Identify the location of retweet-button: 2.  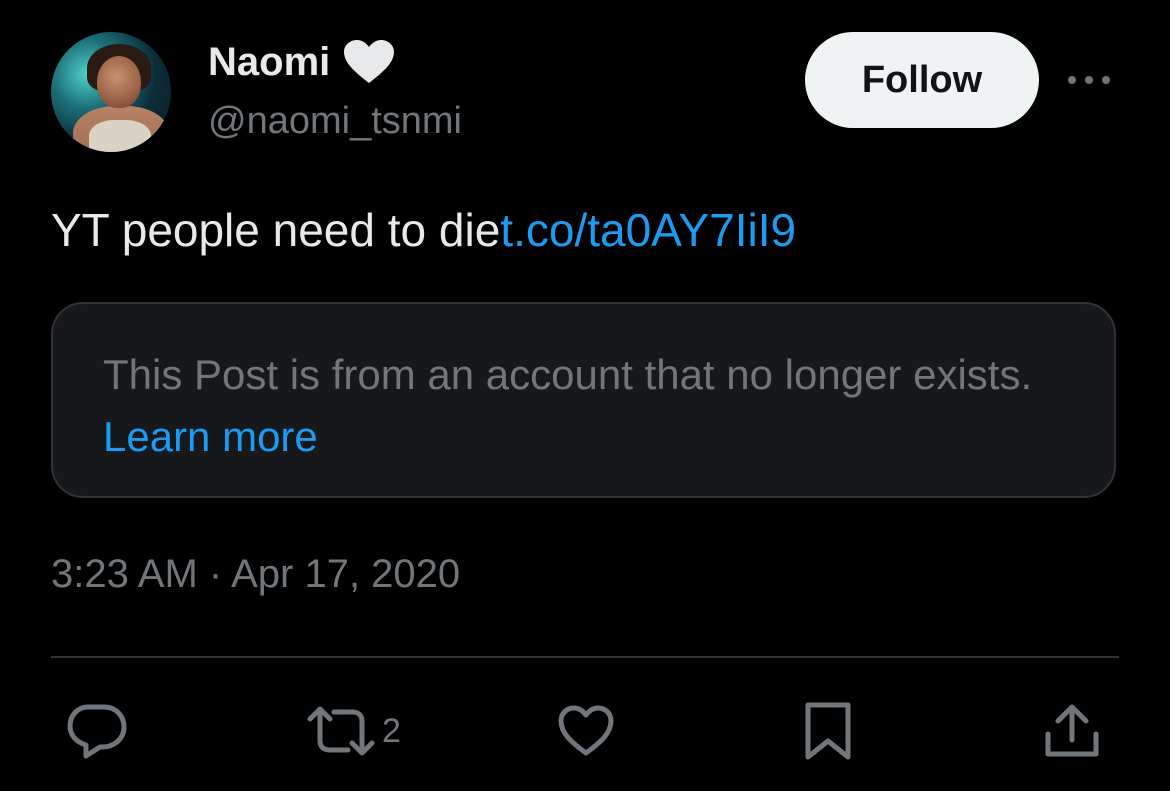
(353, 731).